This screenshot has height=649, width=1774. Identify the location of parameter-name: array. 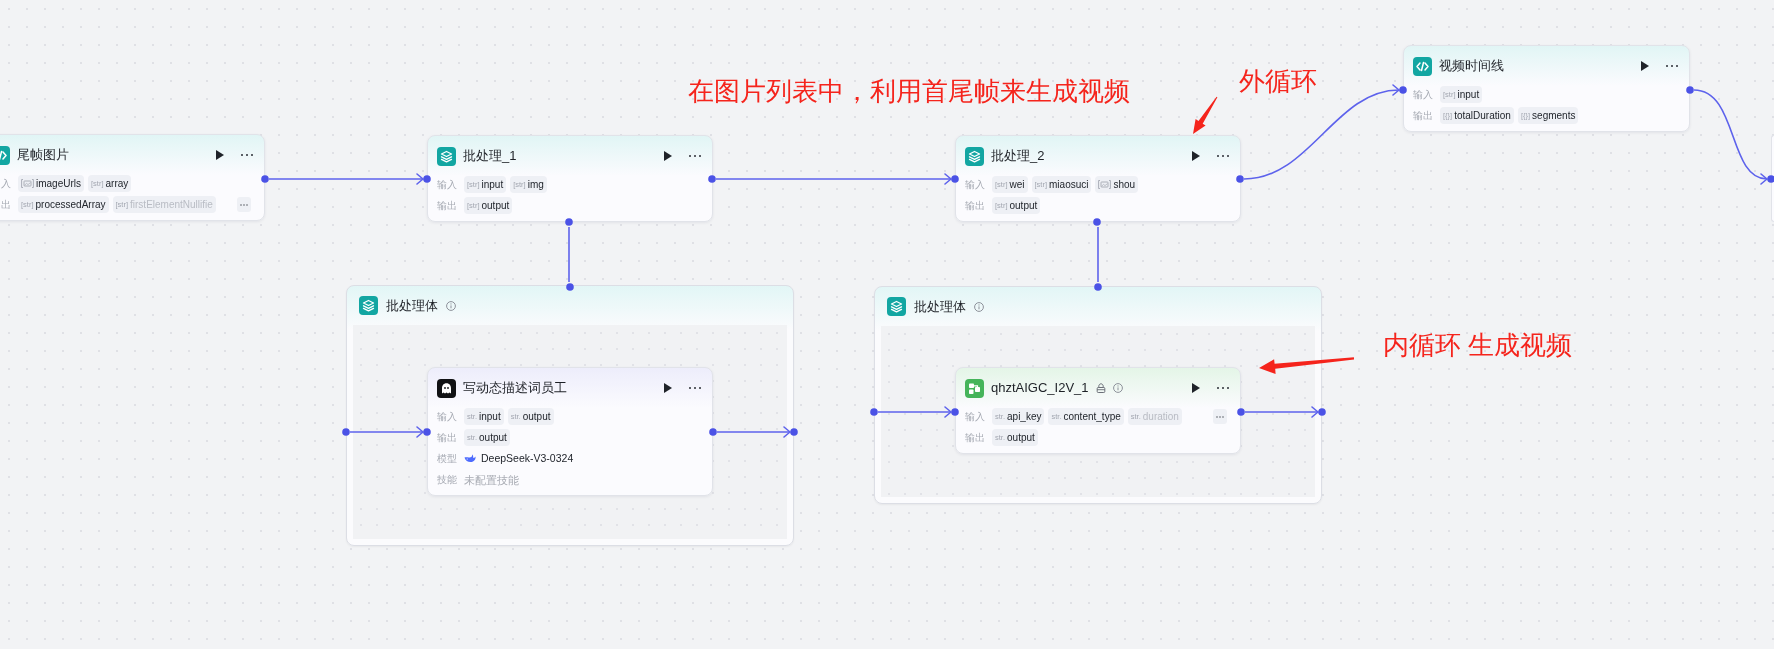
(117, 183).